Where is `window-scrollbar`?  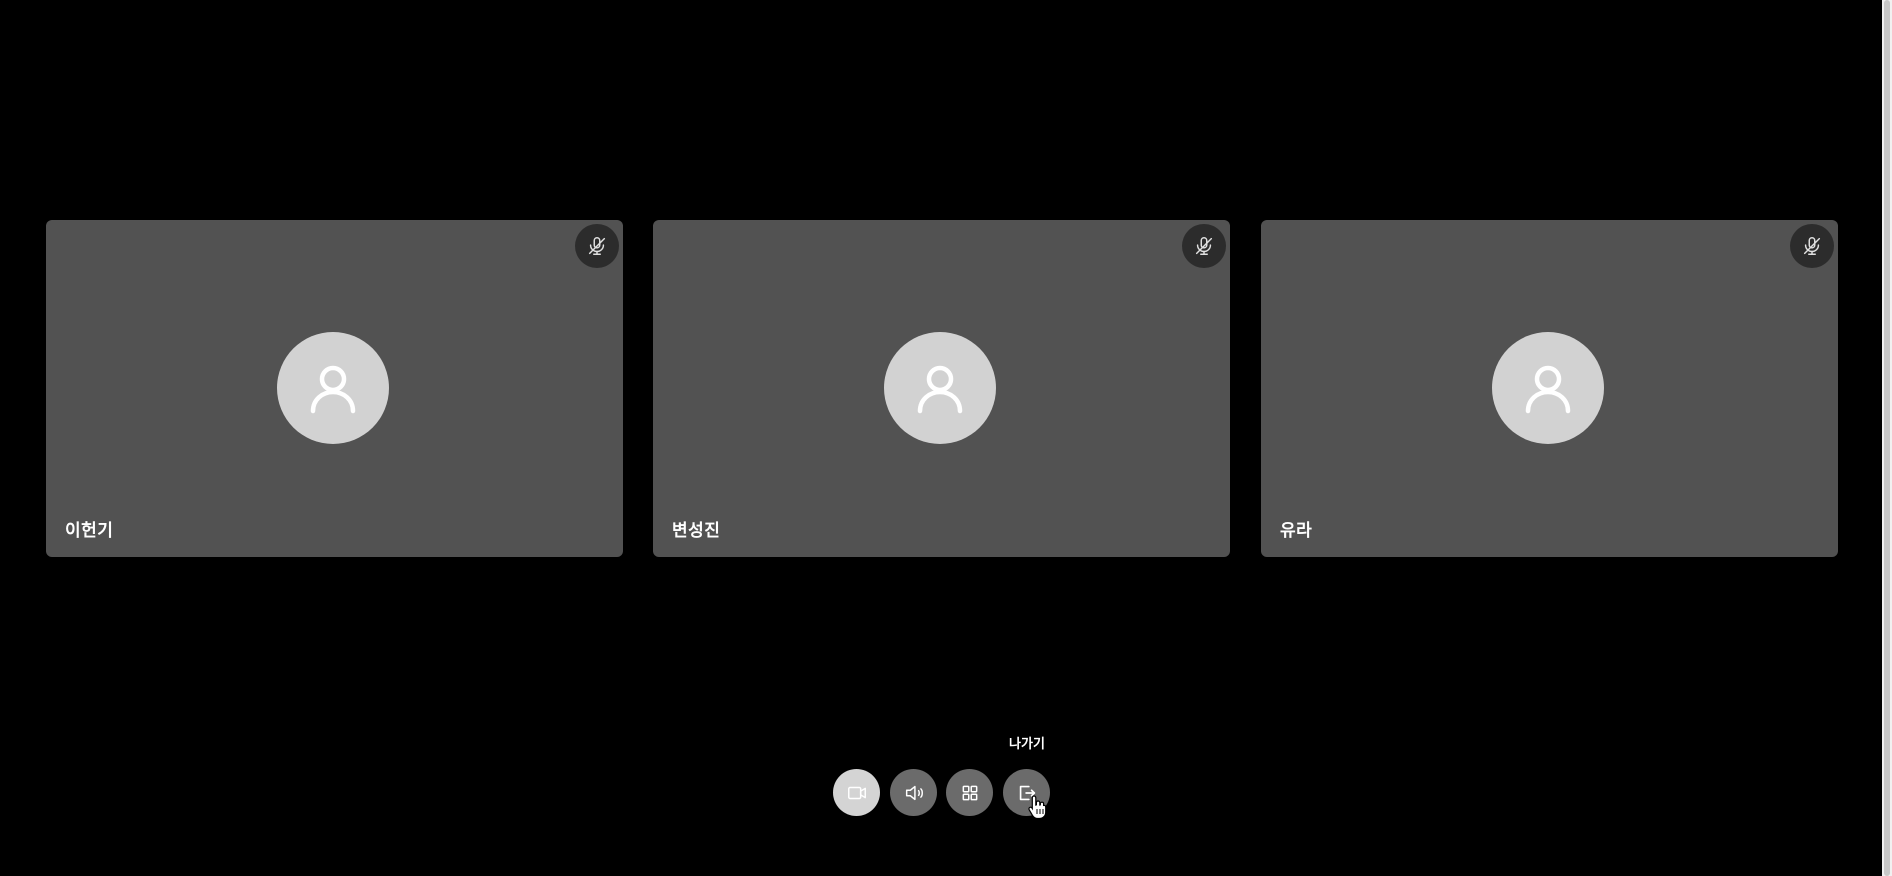 window-scrollbar is located at coordinates (1887, 438).